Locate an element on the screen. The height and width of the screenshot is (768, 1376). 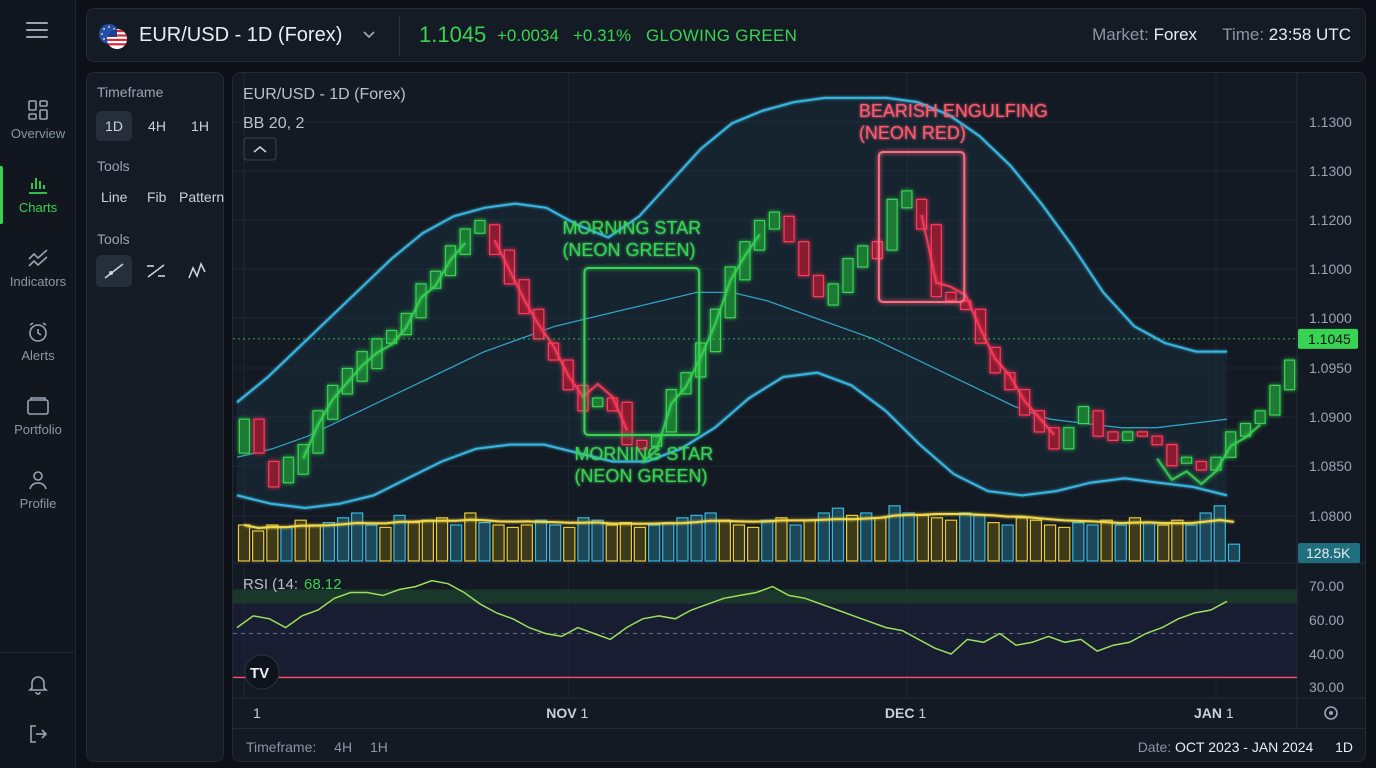
current-price: 1.1045 is located at coordinates (453, 34).